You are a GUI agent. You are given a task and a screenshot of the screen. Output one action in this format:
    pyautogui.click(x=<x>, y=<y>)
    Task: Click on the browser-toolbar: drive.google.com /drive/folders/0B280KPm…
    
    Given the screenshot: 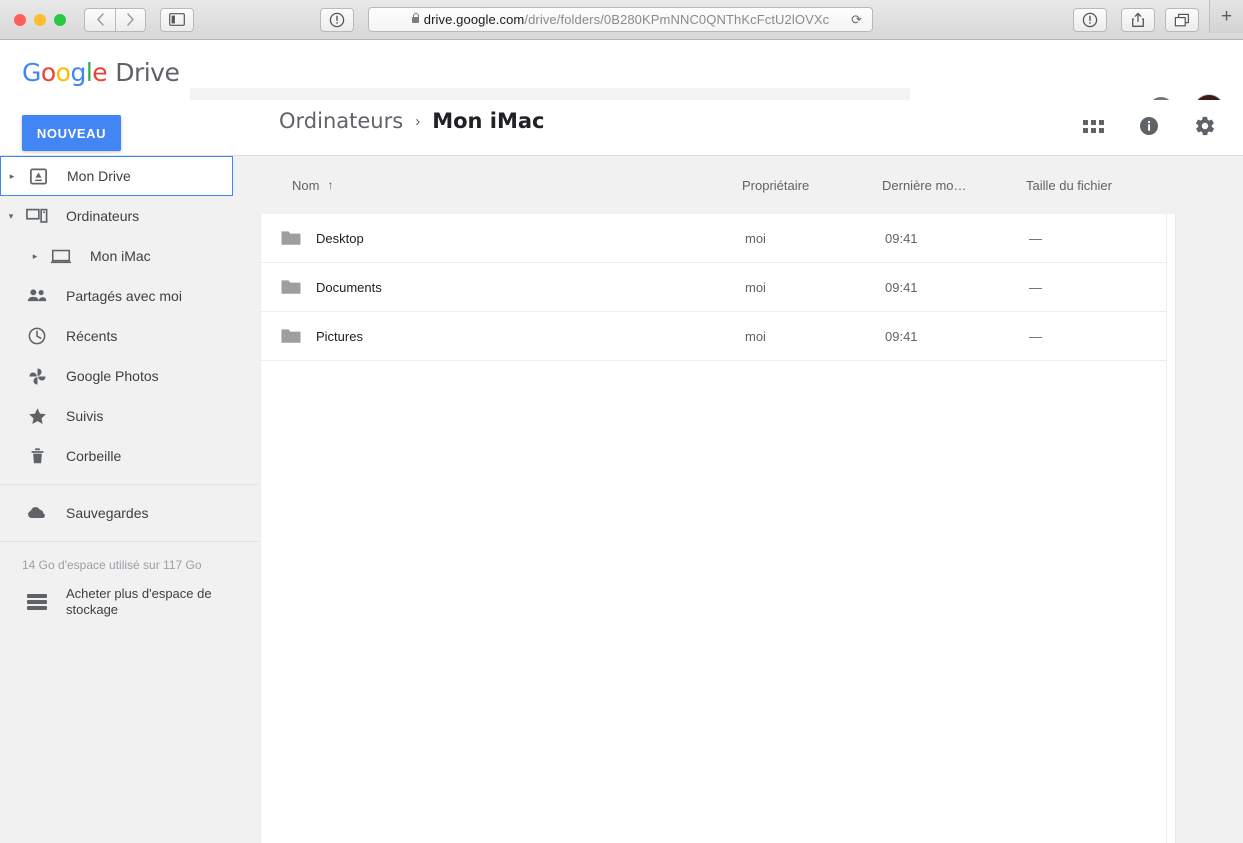 What is the action you would take?
    pyautogui.click(x=621, y=20)
    